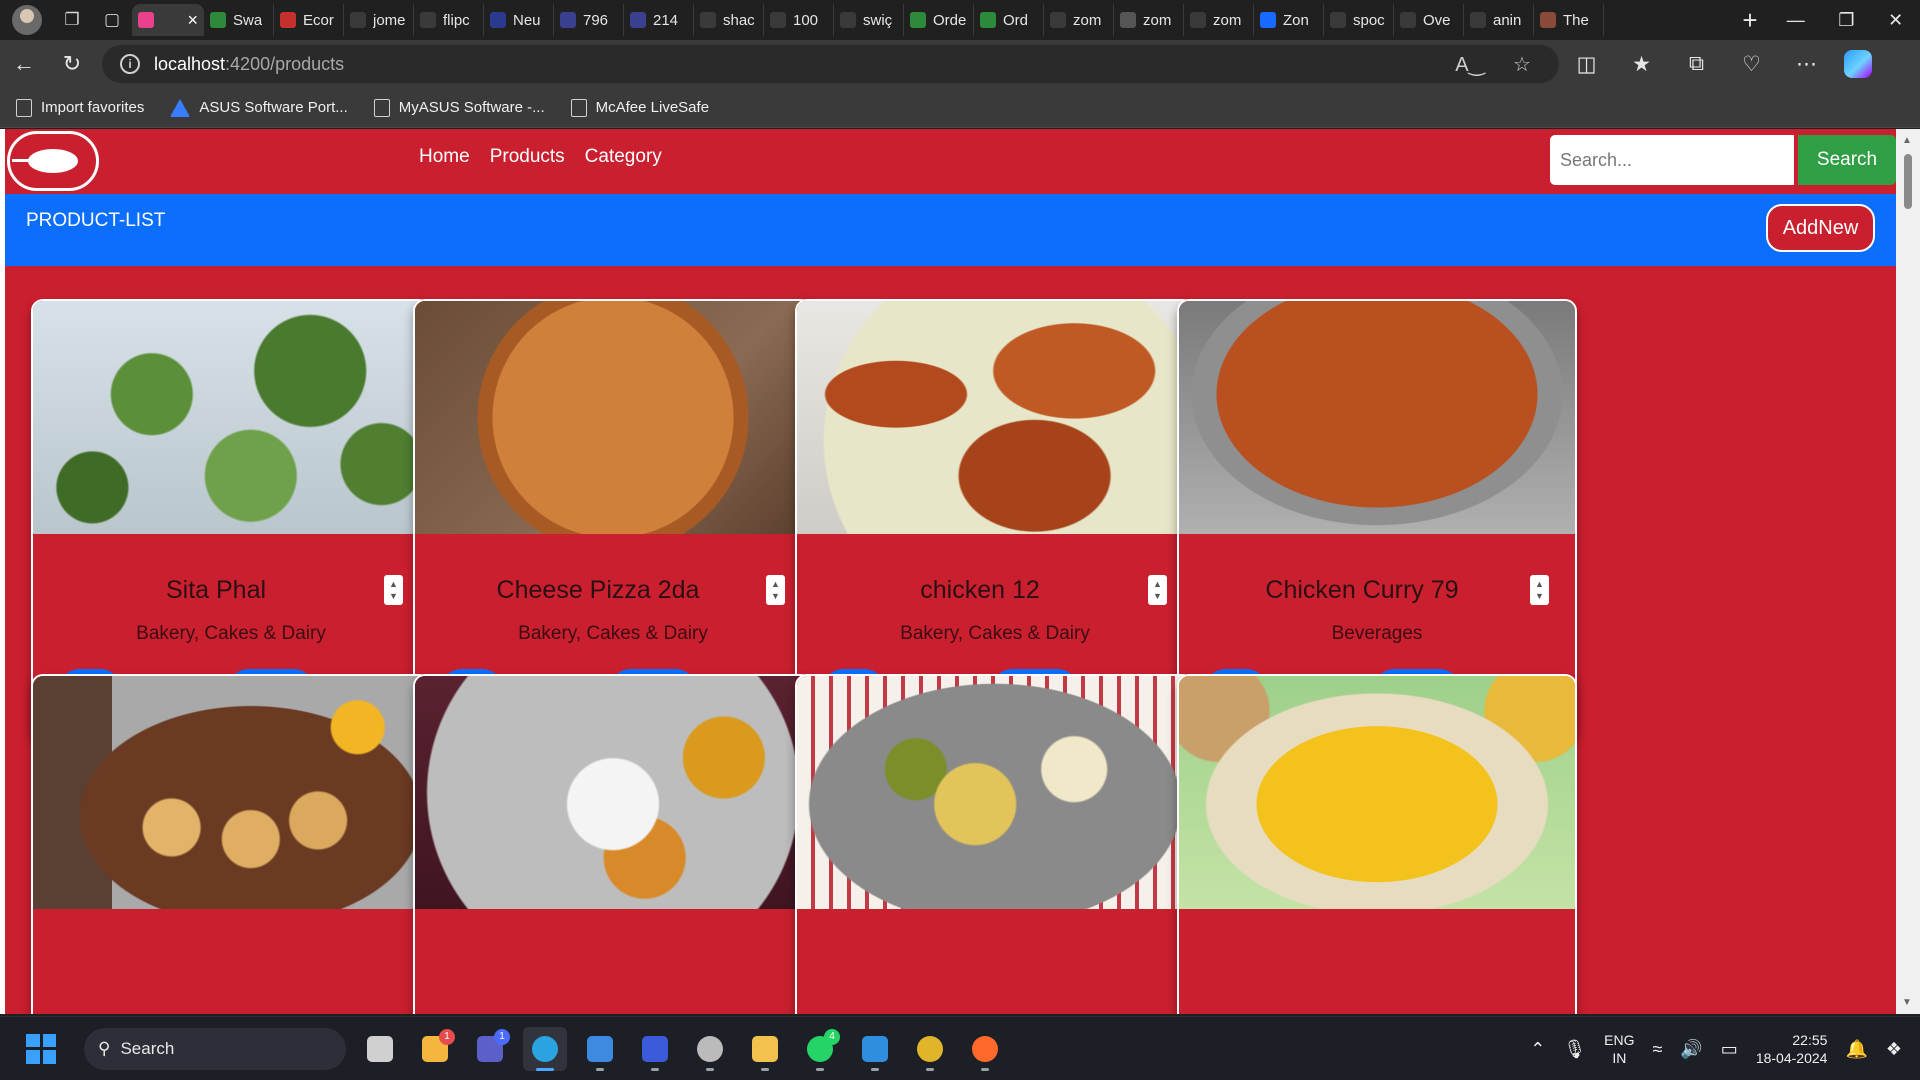 The image size is (1920, 1080). I want to click on browser-tab: Orde, so click(939, 20).